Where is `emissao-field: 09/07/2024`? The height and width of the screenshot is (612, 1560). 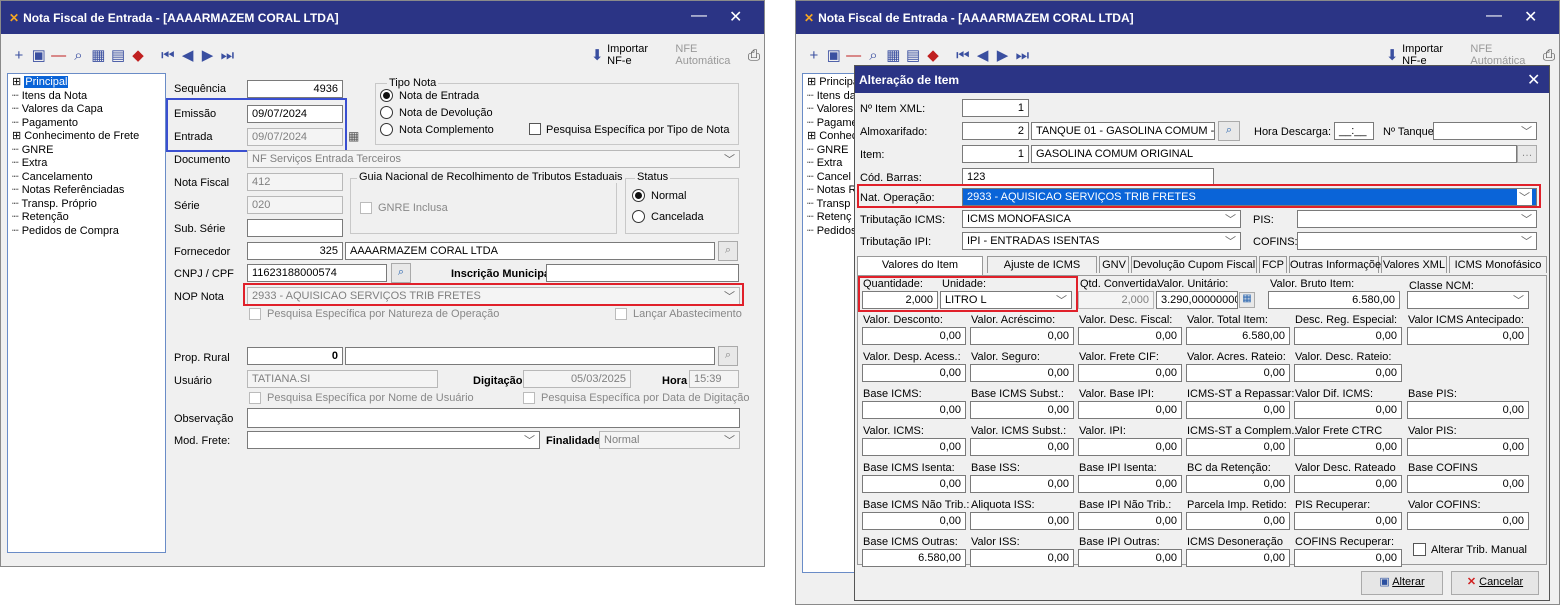 emissao-field: 09/07/2024 is located at coordinates (295, 114).